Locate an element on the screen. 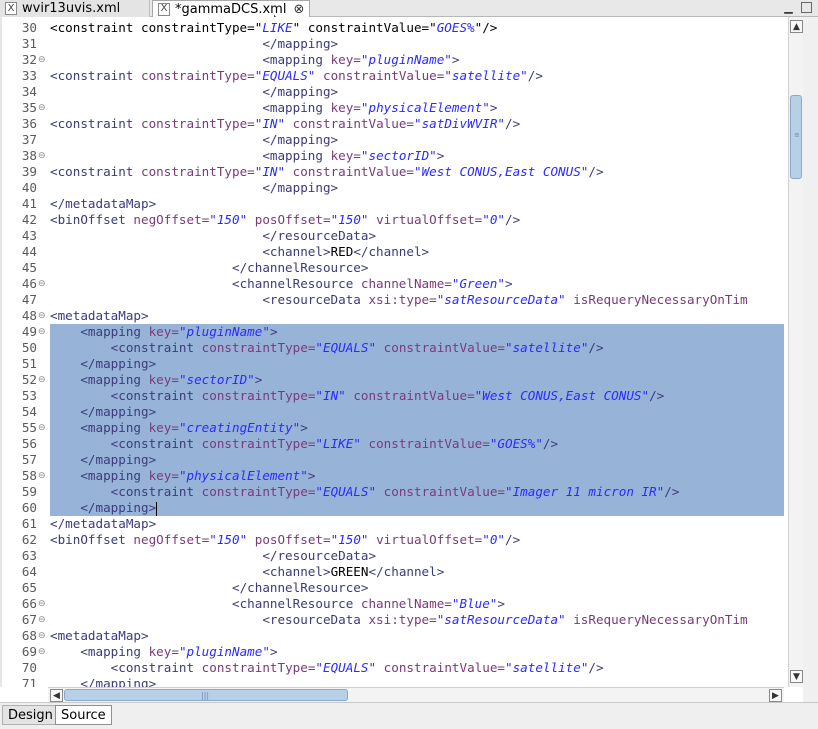 This screenshot has width=818, height=729. code-line: 60 </mapping> is located at coordinates (394, 508).